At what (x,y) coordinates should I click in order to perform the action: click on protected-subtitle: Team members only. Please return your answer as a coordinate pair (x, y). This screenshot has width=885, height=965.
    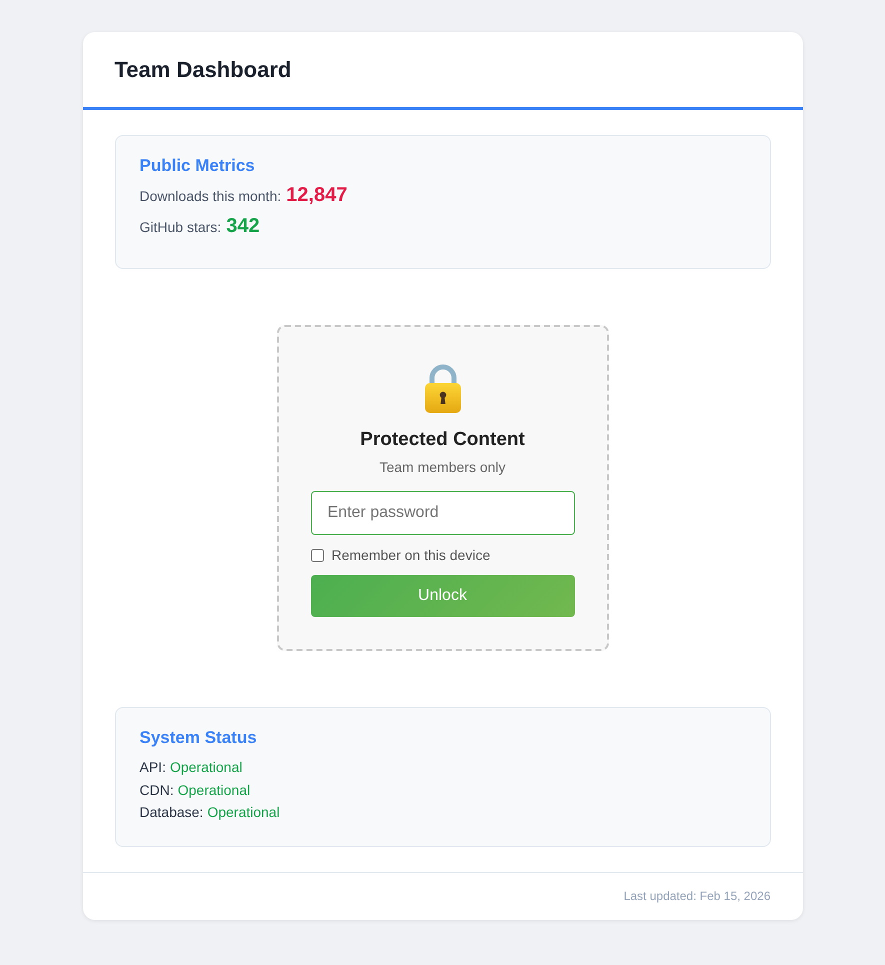
    Looking at the image, I should click on (442, 467).